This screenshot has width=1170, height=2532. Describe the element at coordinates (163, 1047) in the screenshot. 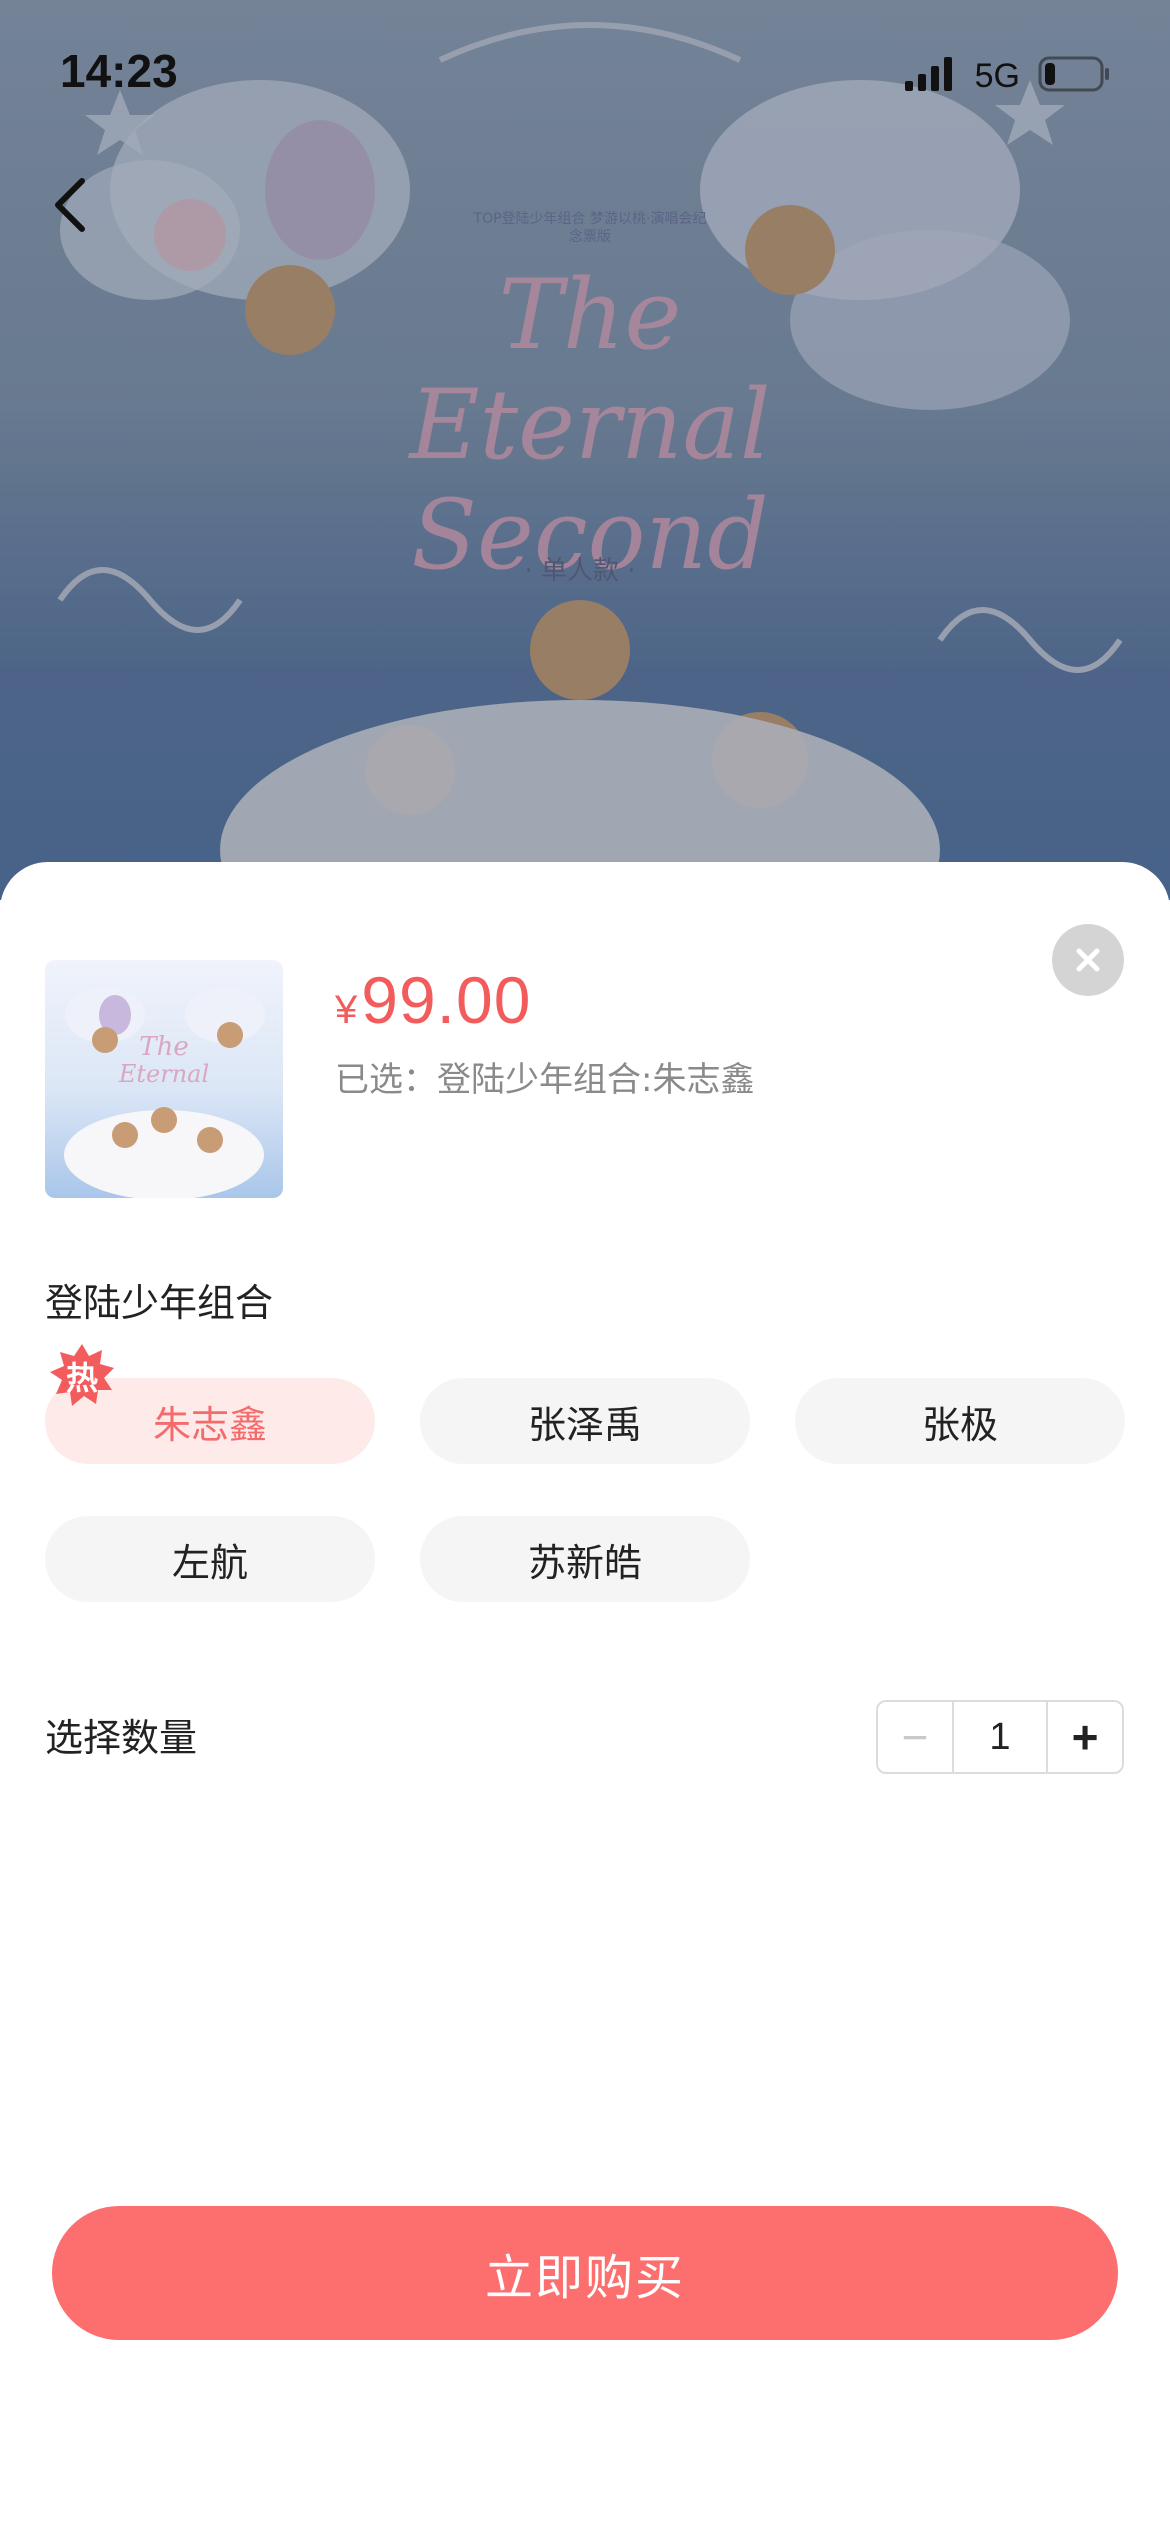

I see `svg-text: The` at that location.